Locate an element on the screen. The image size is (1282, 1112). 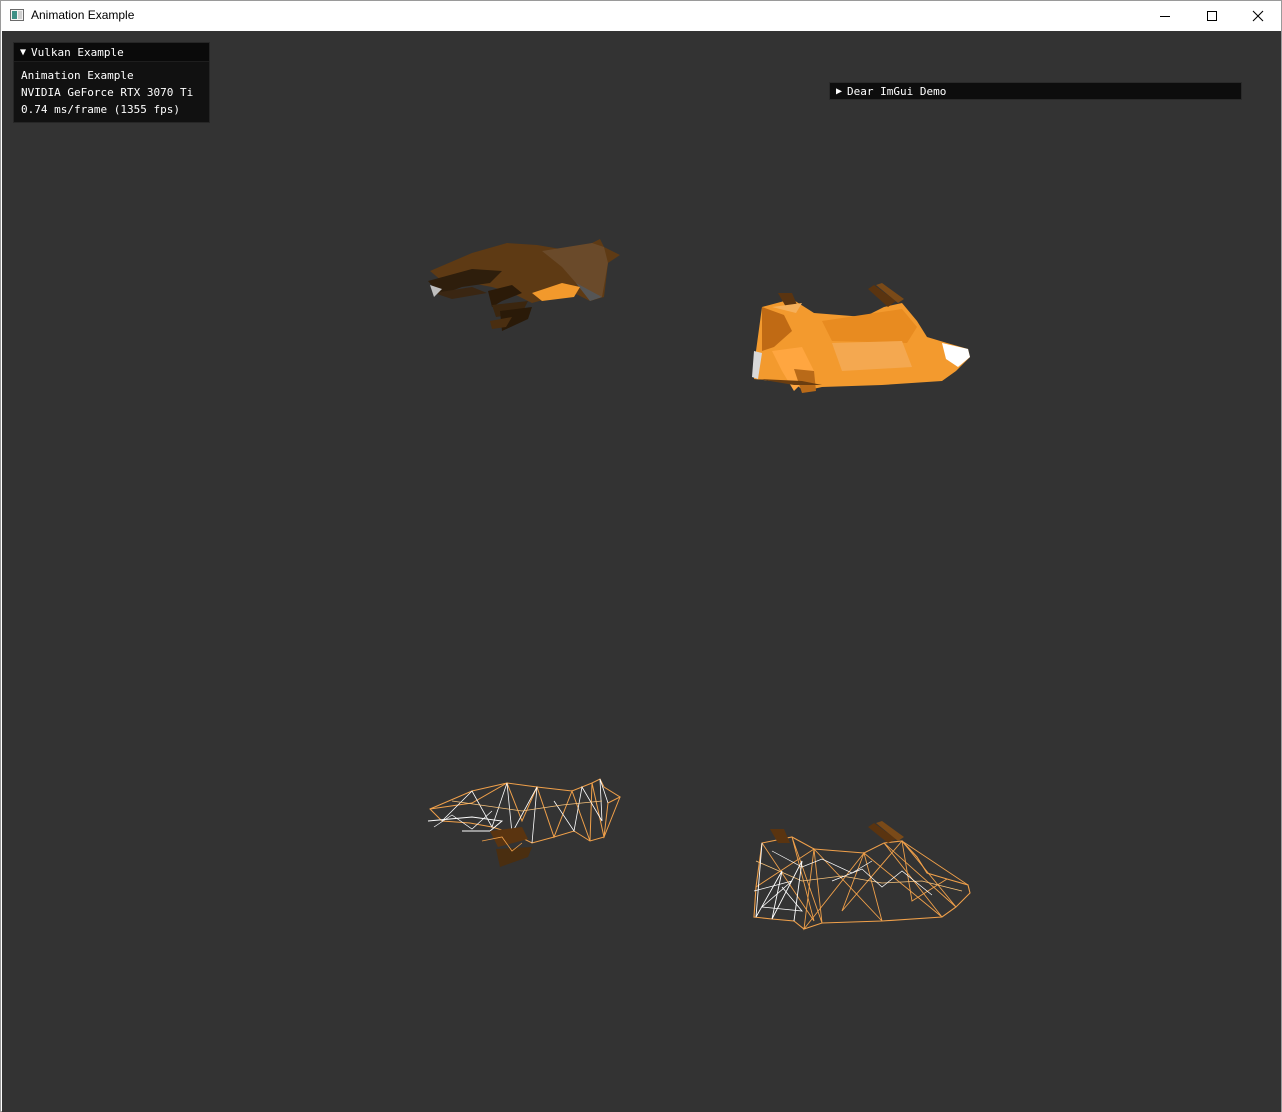
demo-window-title: Dear ImGui Demo is located at coordinates (897, 91).